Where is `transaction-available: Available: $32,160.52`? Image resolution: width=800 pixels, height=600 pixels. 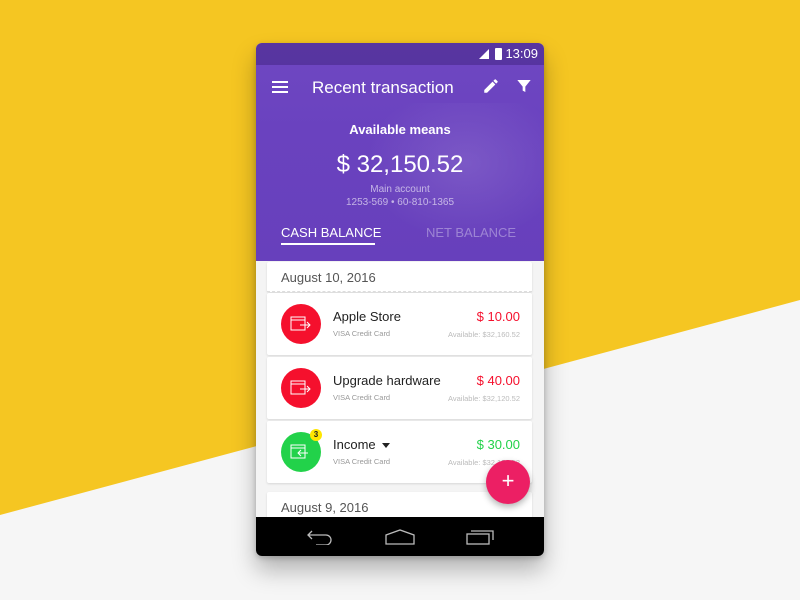
transaction-available: Available: $32,160.52 is located at coordinates (483, 334).